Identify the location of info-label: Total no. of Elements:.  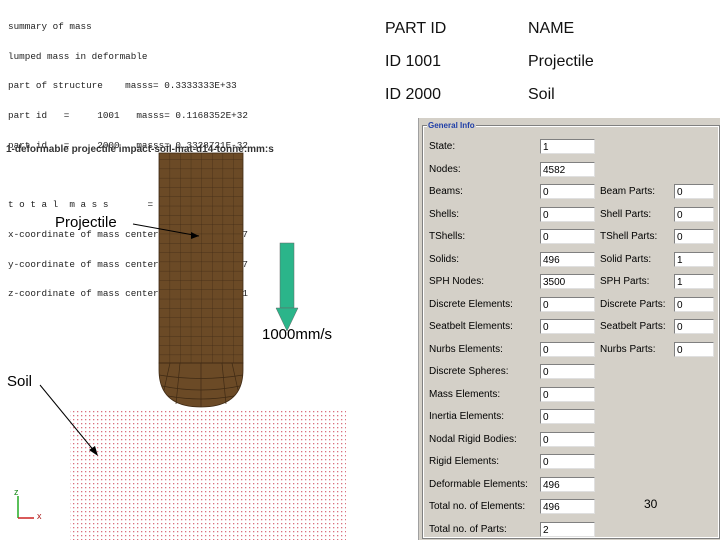
(477, 506).